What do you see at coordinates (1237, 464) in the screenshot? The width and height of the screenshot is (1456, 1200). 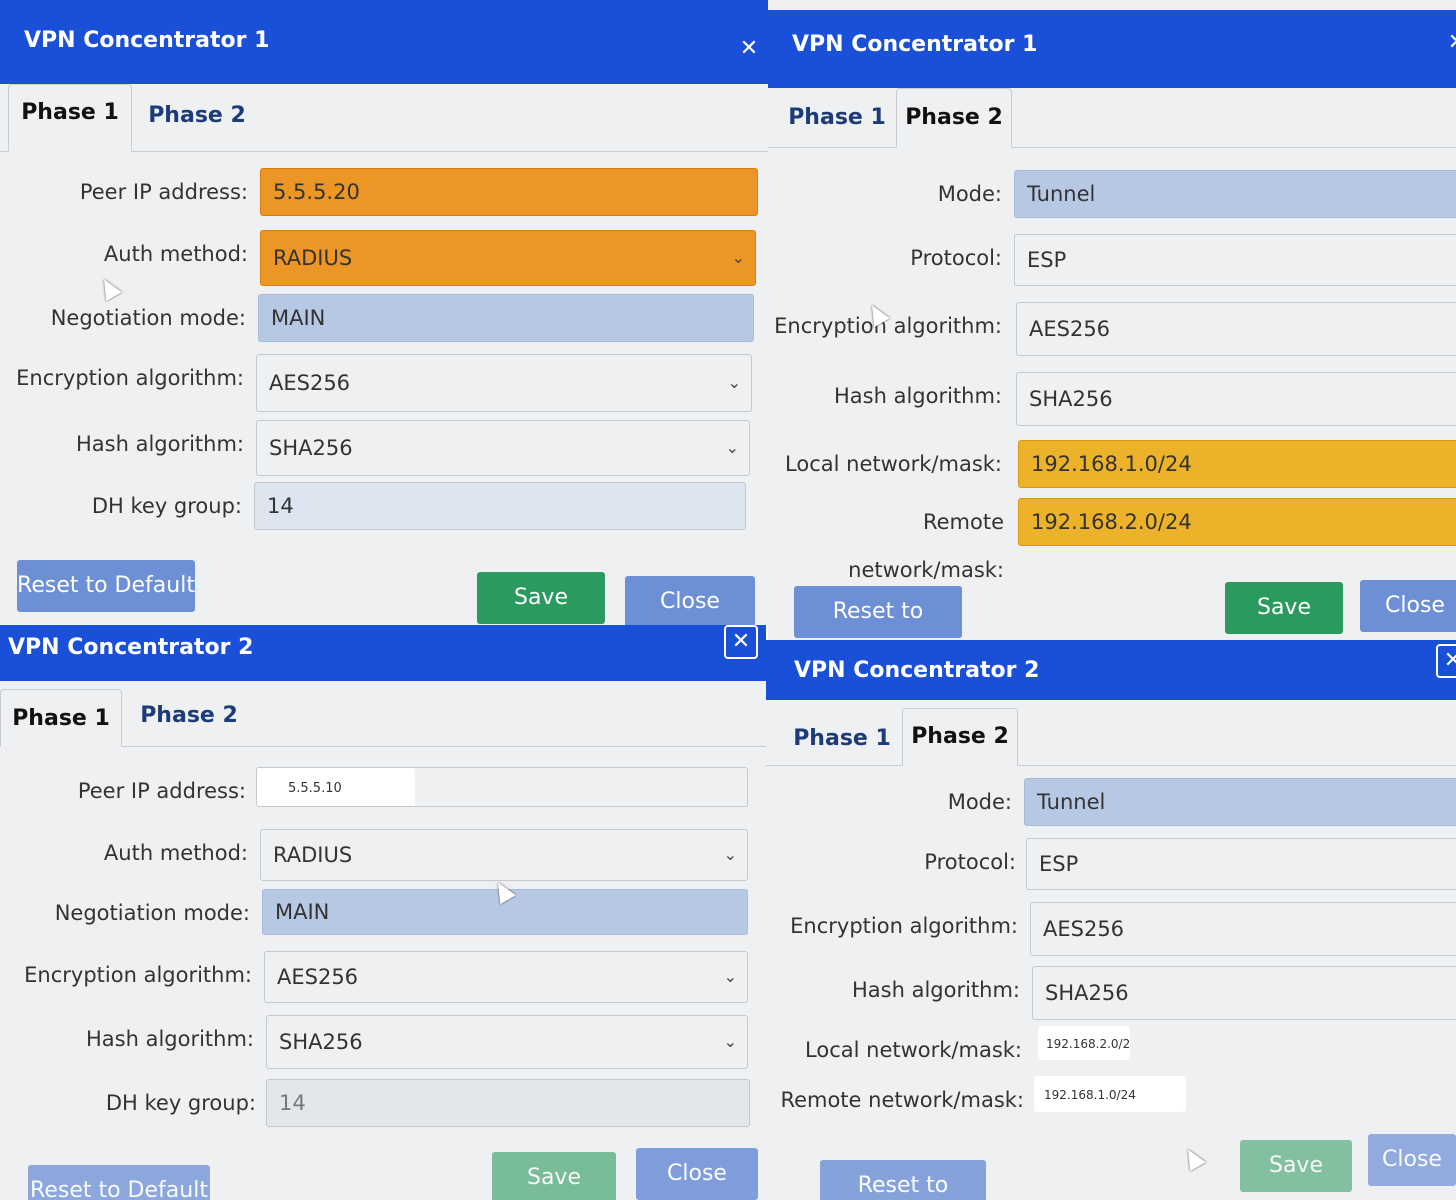 I see `local-network-input: 192.168.1.0/24` at bounding box center [1237, 464].